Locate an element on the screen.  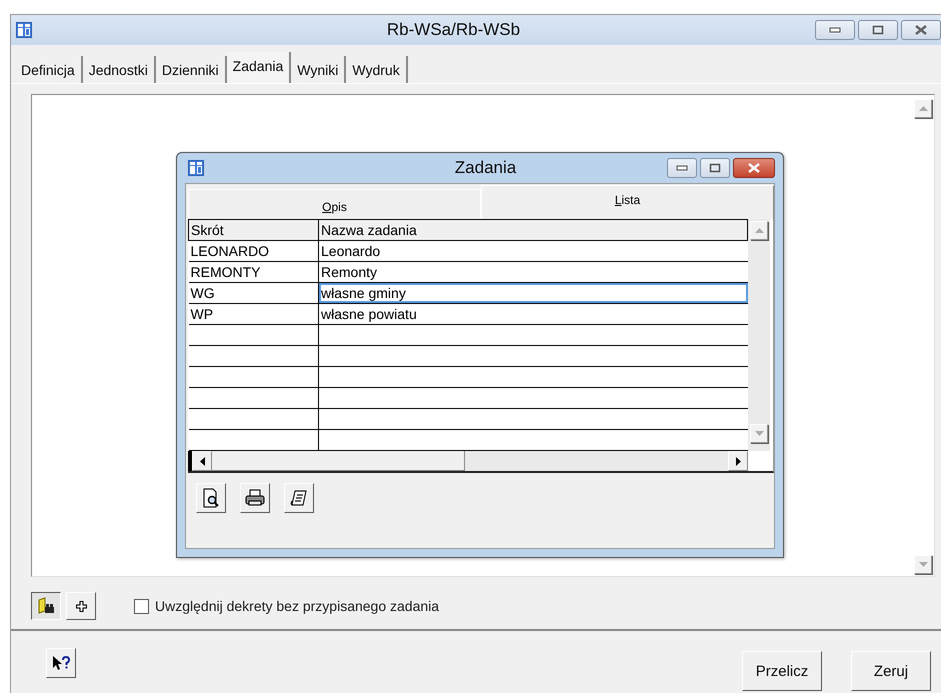
preview-button is located at coordinates (211, 498).